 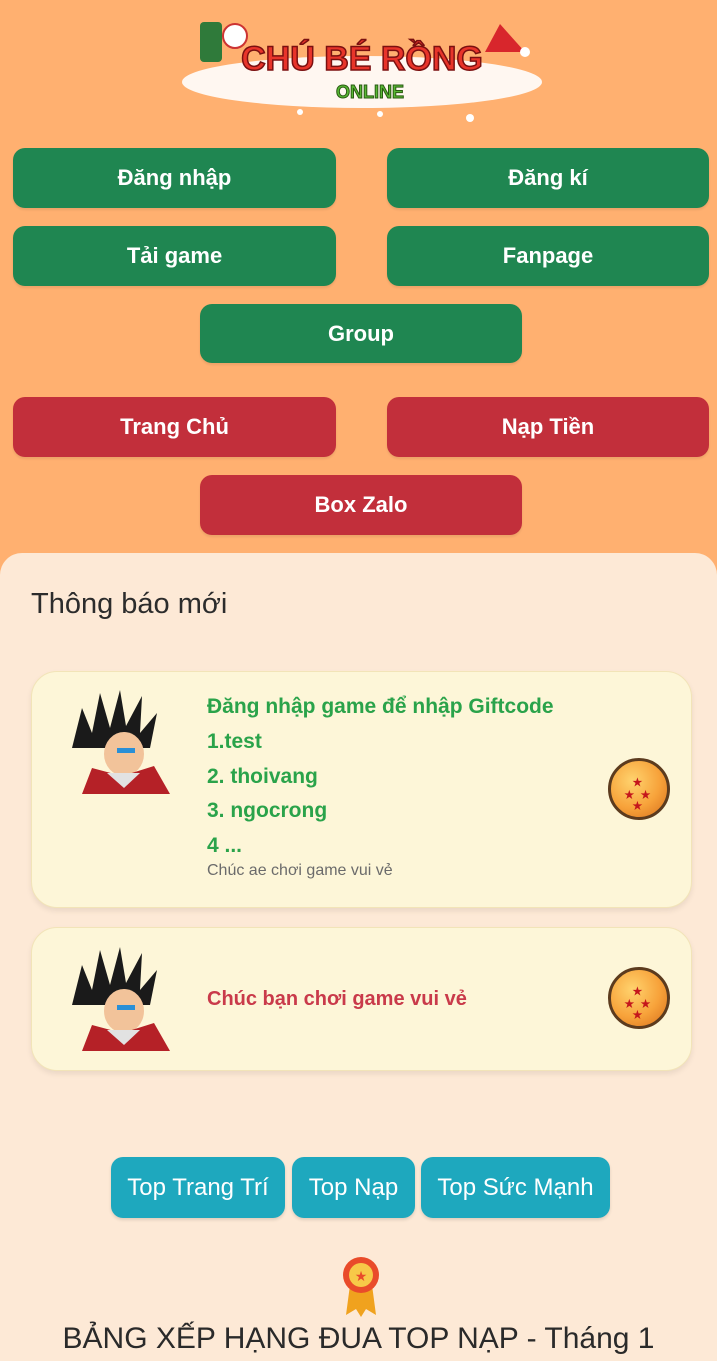 I want to click on medal-icon: ★, so click(x=361, y=1286).